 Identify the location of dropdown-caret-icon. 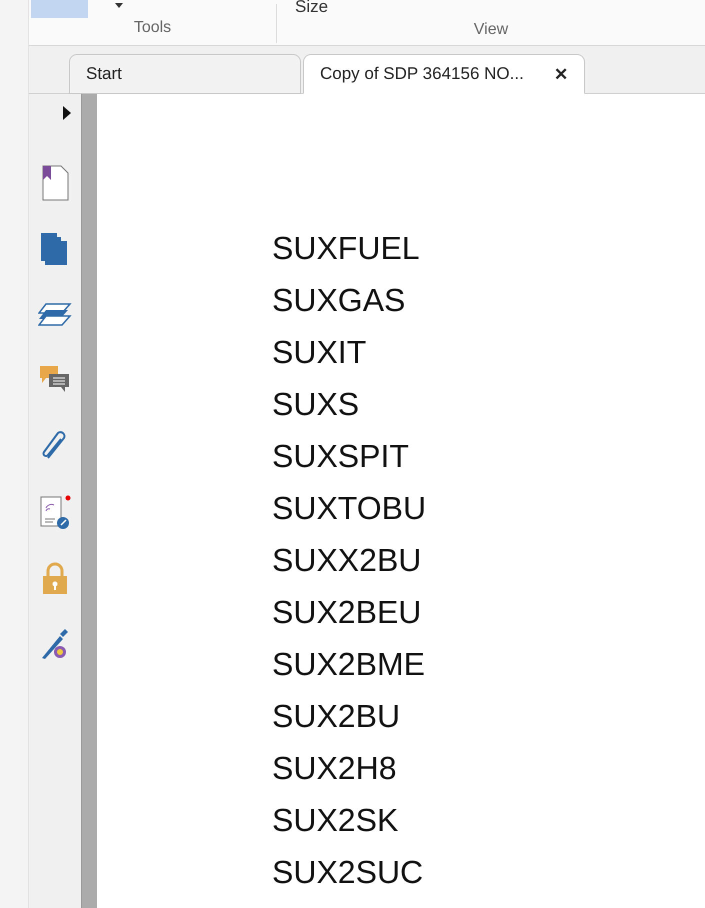
(119, 5).